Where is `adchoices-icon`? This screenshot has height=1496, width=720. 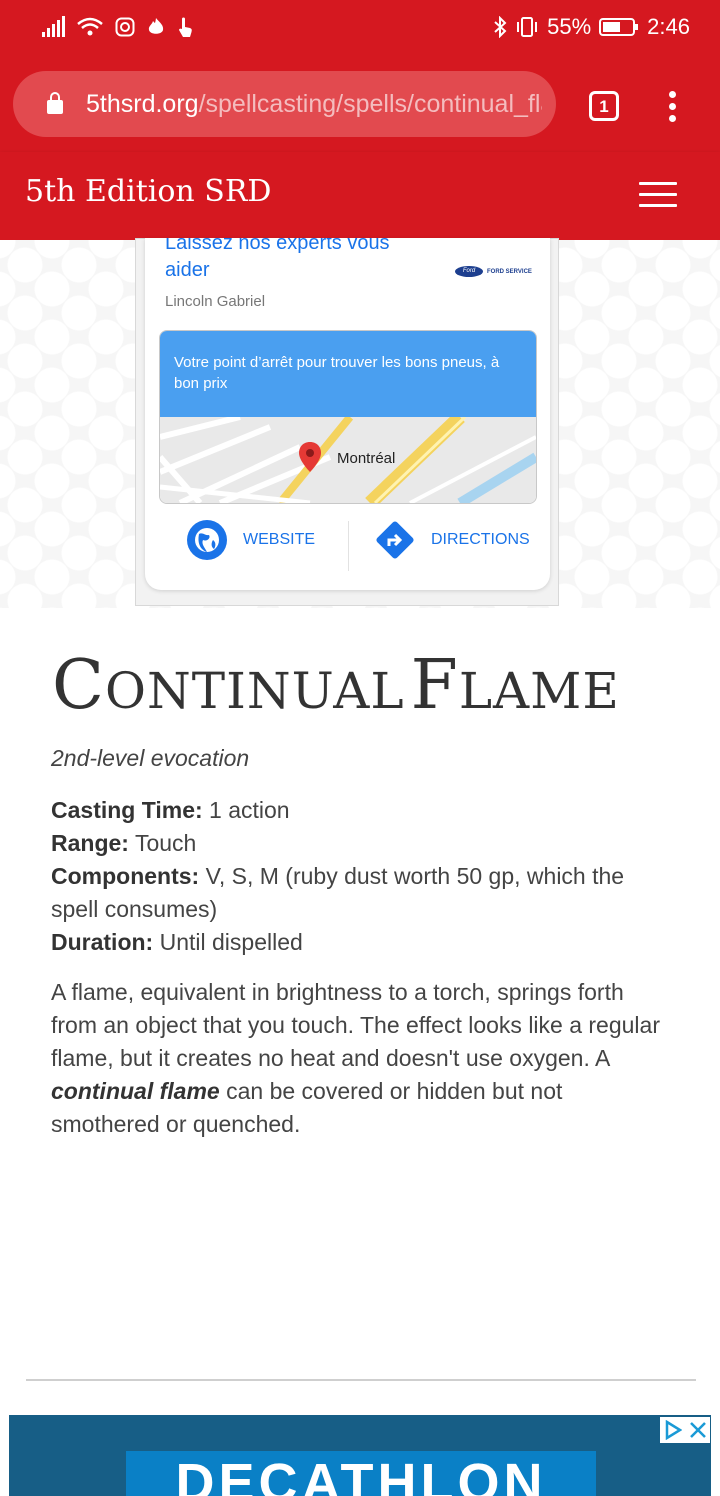 adchoices-icon is located at coordinates (673, 1430).